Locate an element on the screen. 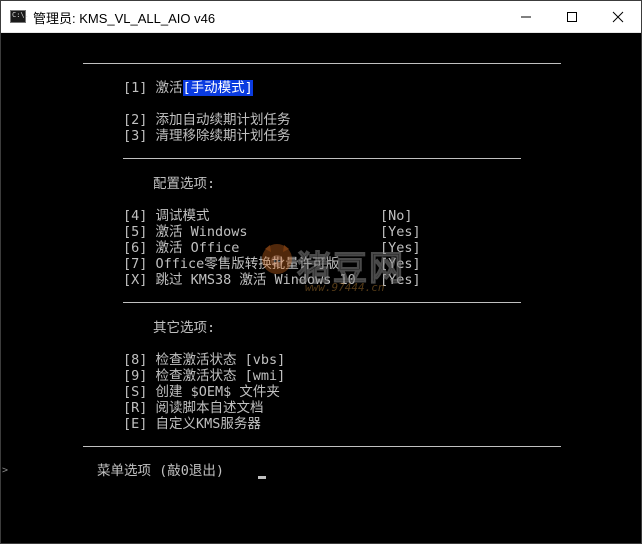 The height and width of the screenshot is (544, 642). menu-prompt: 菜单选项 (敲0退出) is located at coordinates (165, 471).